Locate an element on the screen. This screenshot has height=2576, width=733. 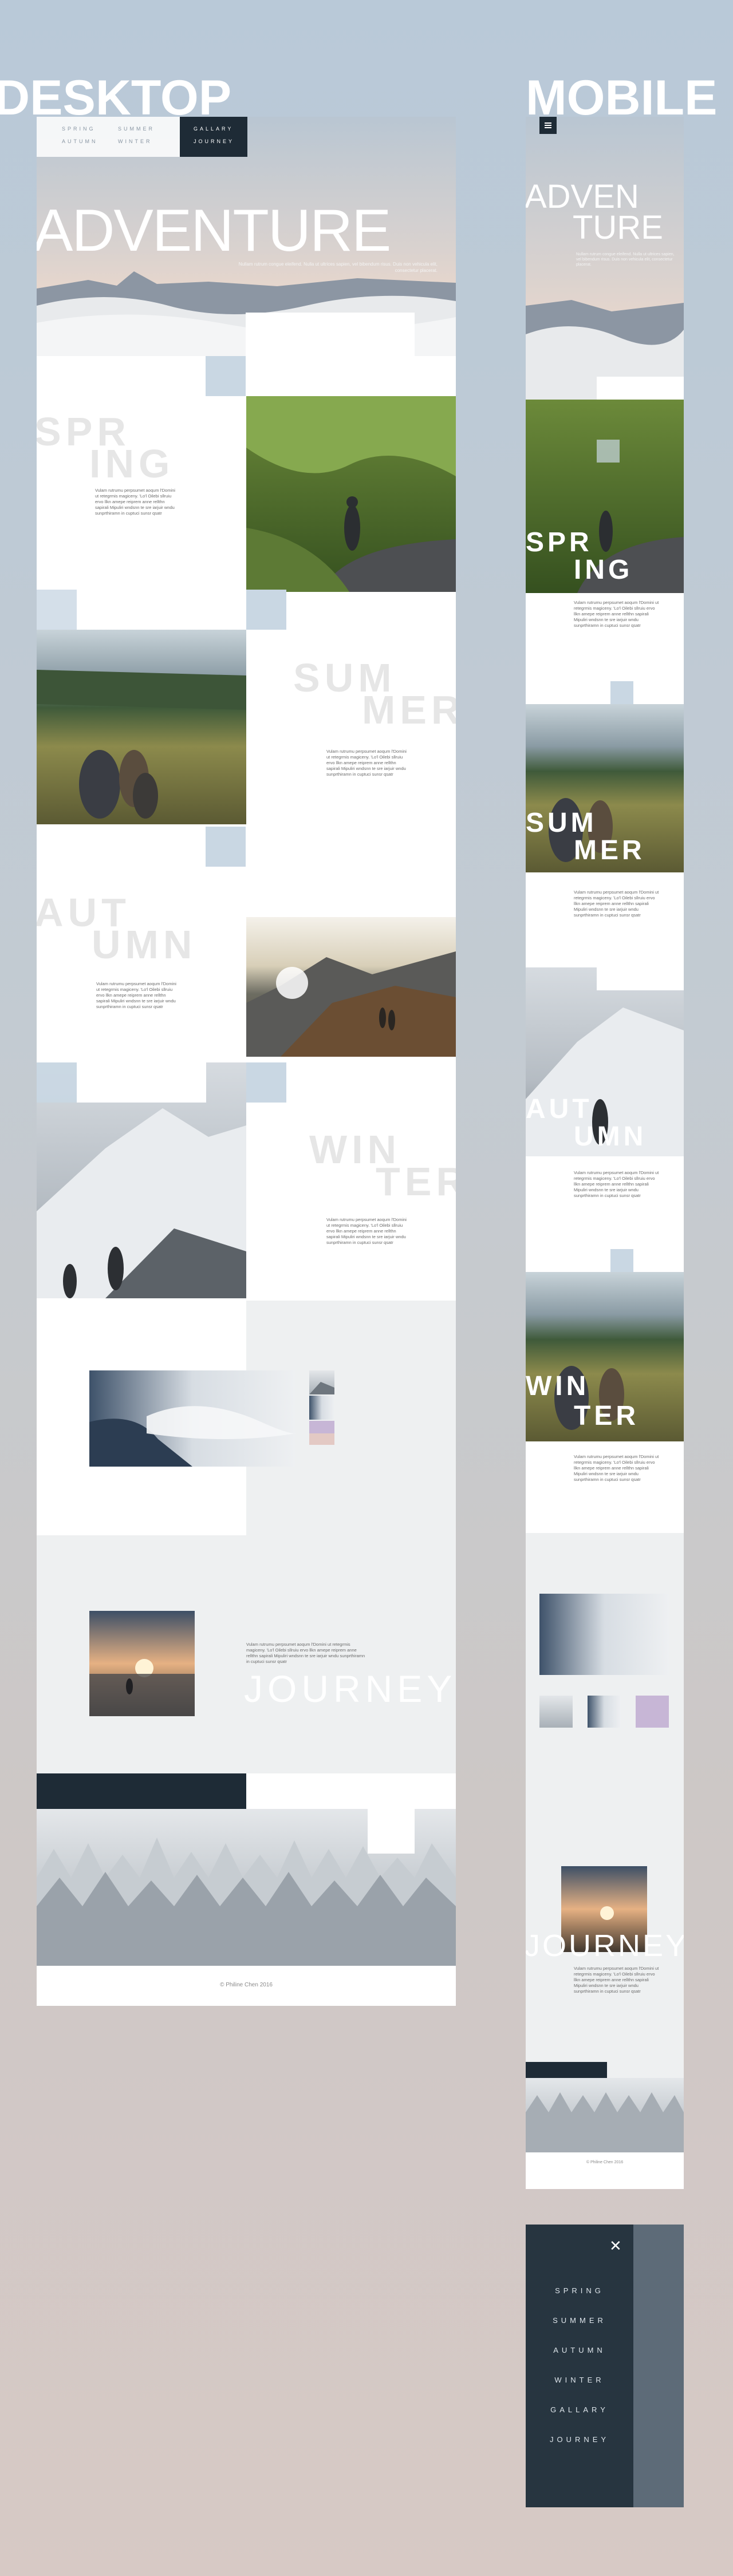
nav-dark-block: GALLARY JOURNEY is located at coordinates (214, 137).